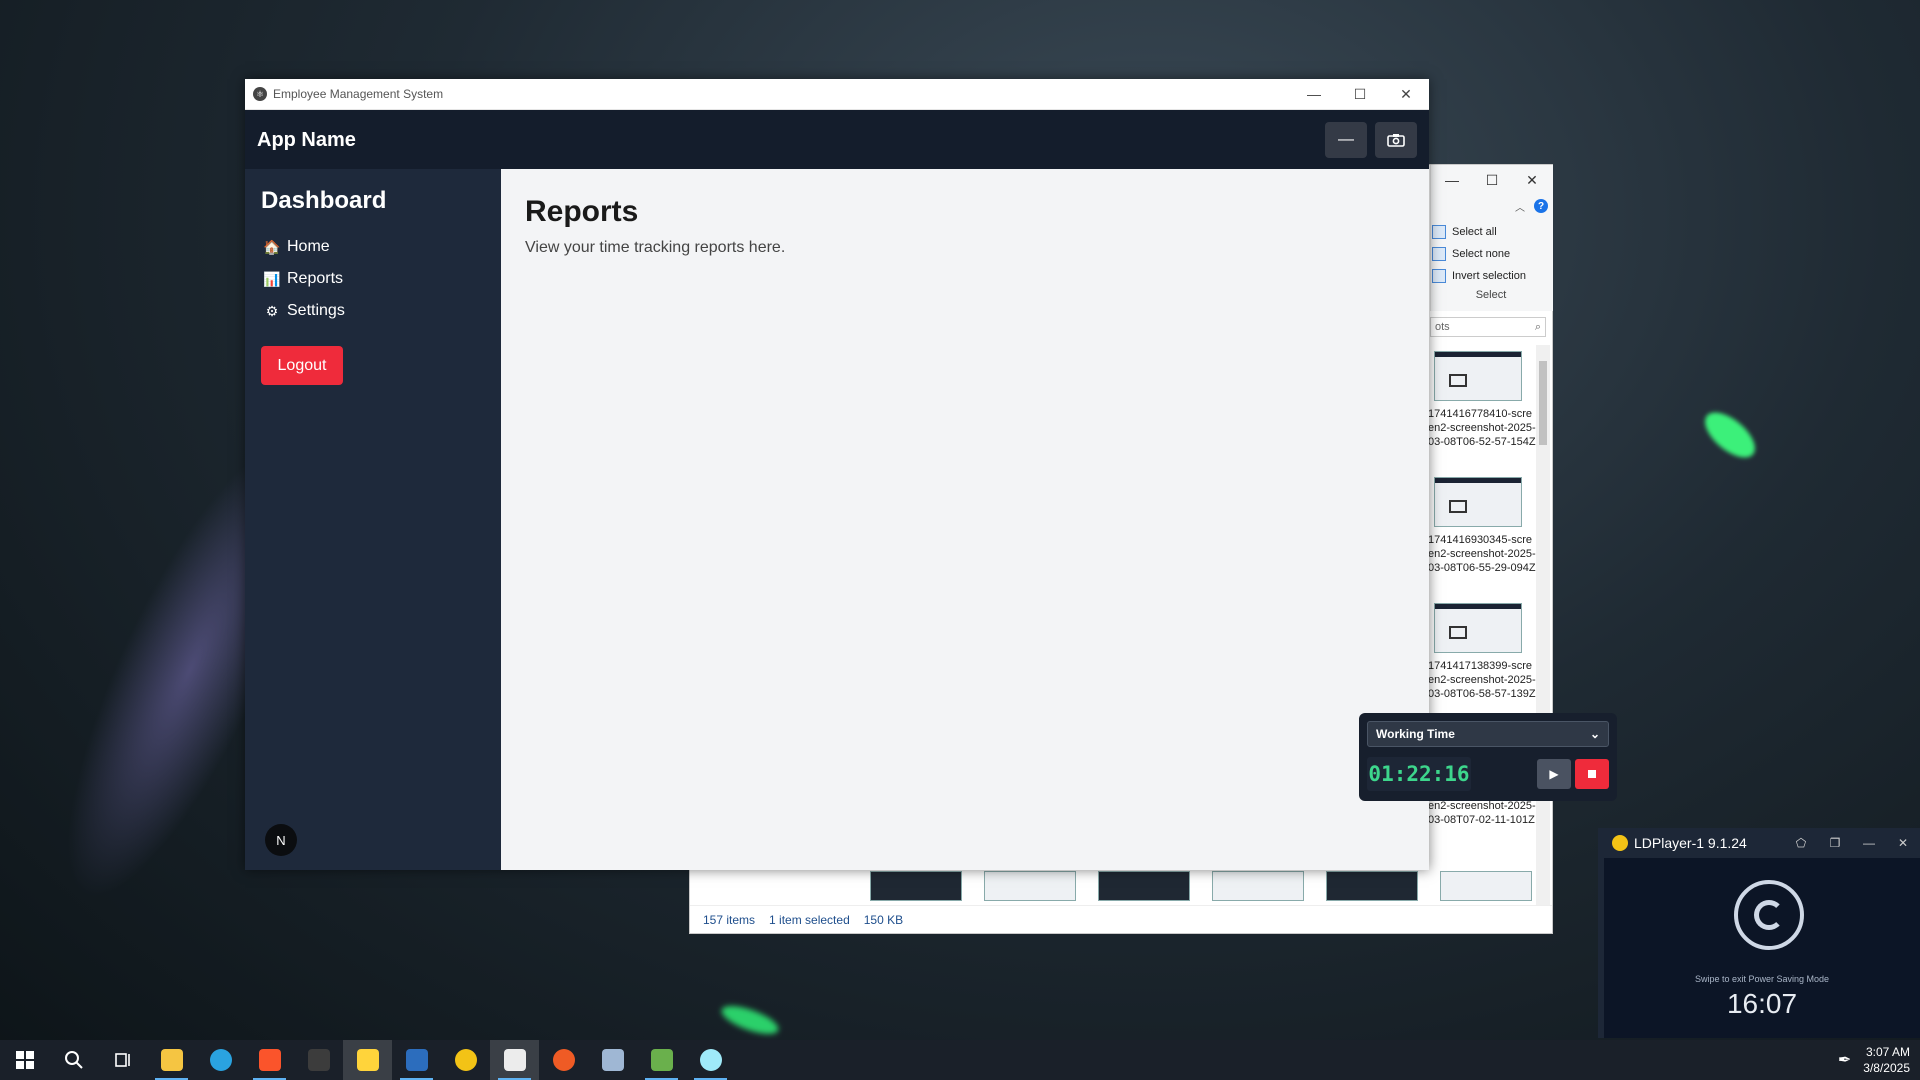 This screenshot has height=1080, width=1920. I want to click on clock: 3:07 AM 3/8/2025, so click(1886, 1060).